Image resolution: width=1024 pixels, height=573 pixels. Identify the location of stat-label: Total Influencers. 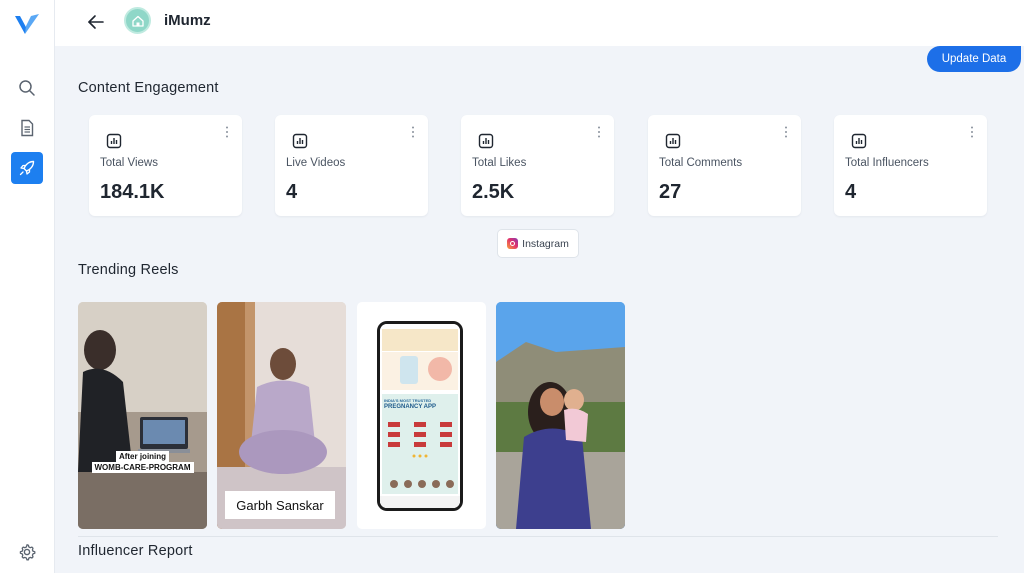
(887, 163).